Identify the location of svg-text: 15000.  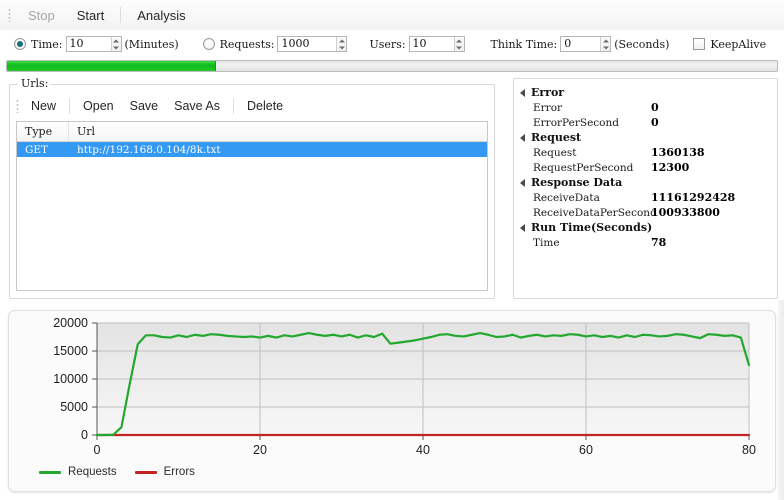
(70, 351).